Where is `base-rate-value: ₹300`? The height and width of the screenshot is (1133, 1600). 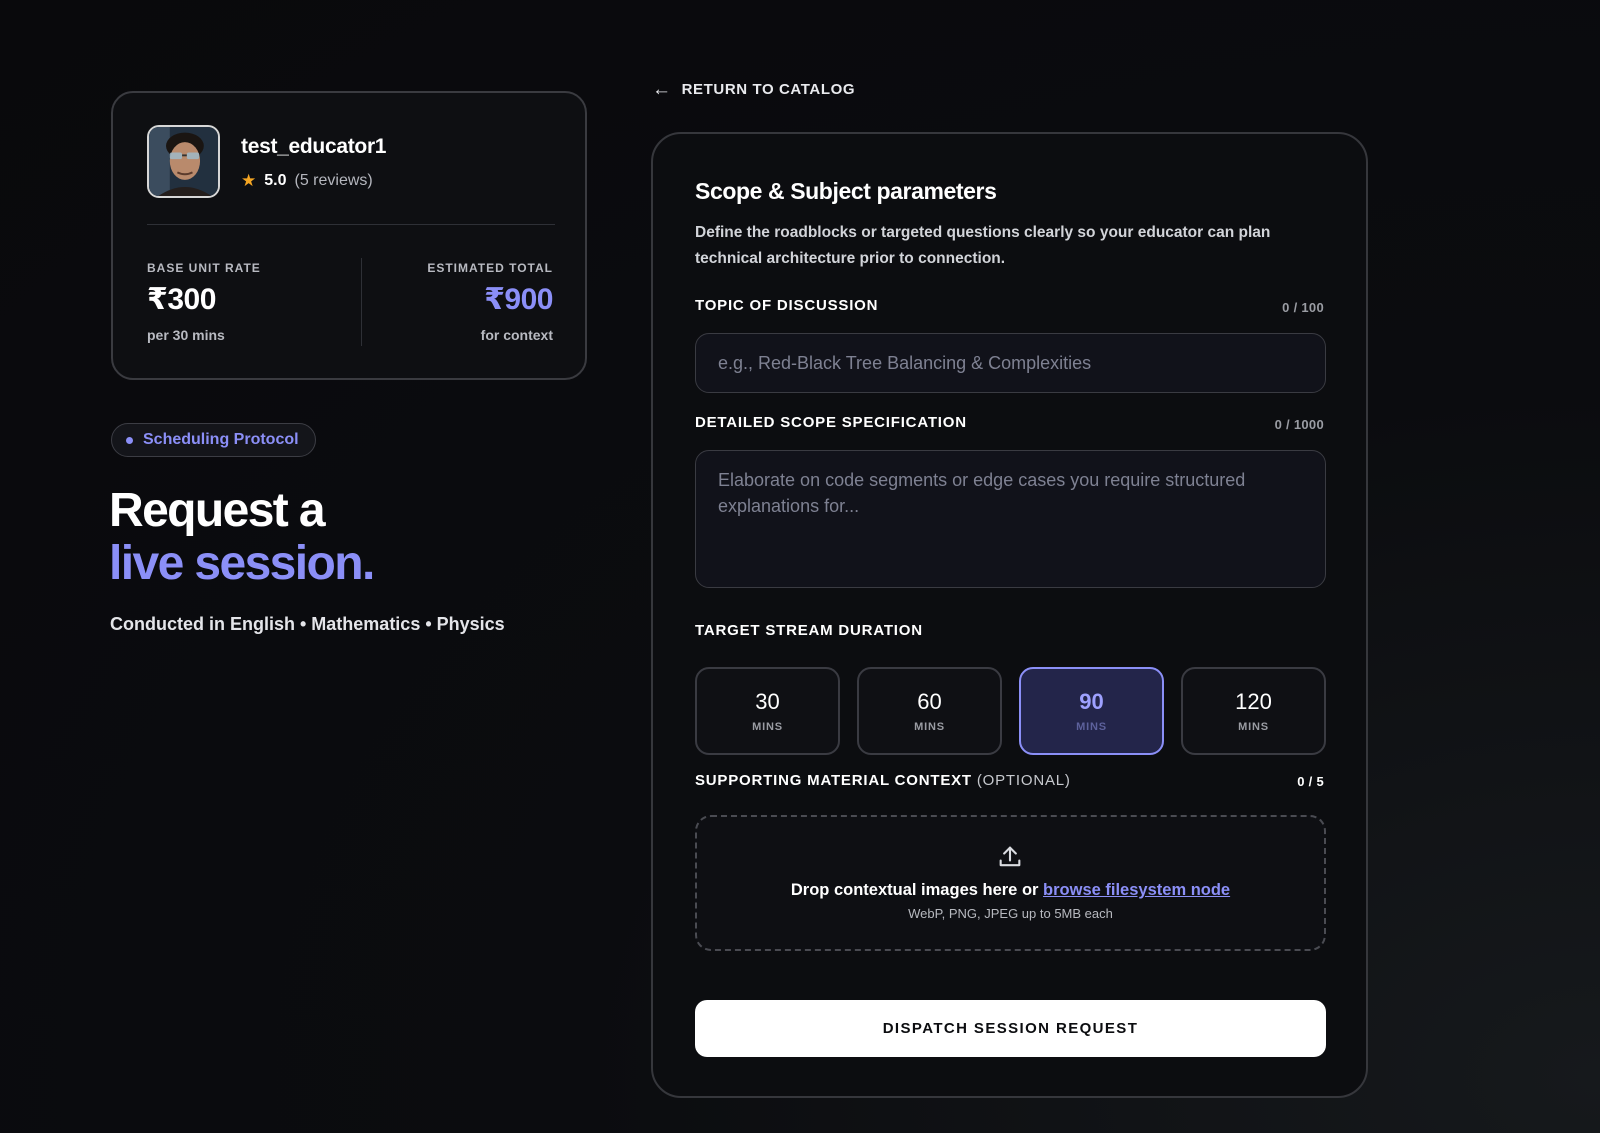
base-rate-value: ₹300 is located at coordinates (181, 299).